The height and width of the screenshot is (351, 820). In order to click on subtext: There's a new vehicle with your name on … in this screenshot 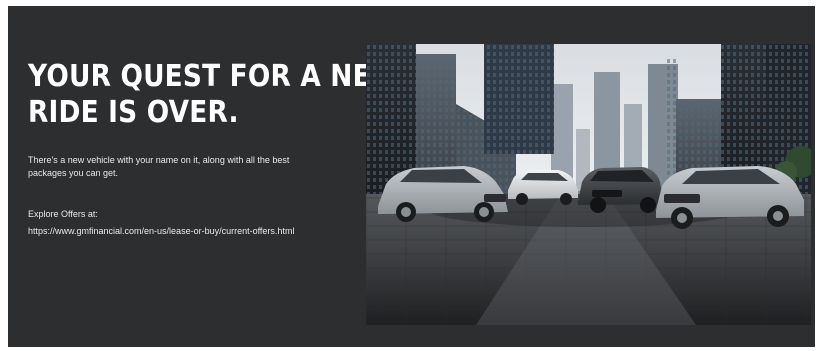, I will do `click(193, 167)`.